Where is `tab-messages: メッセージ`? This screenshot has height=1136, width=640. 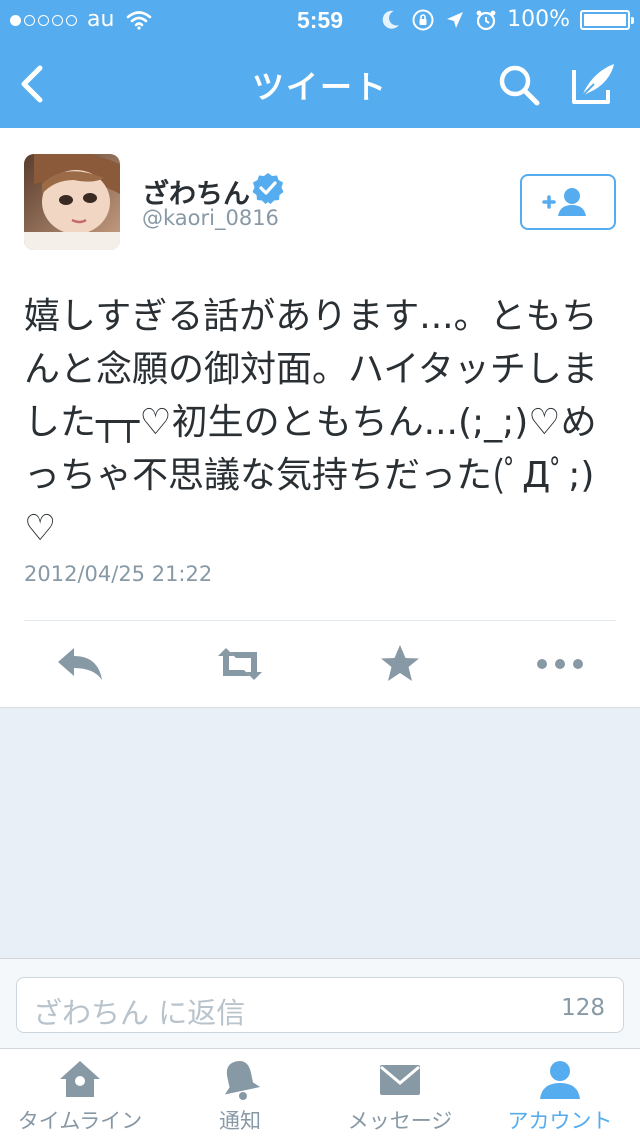
tab-messages: メッセージ is located at coordinates (400, 1092).